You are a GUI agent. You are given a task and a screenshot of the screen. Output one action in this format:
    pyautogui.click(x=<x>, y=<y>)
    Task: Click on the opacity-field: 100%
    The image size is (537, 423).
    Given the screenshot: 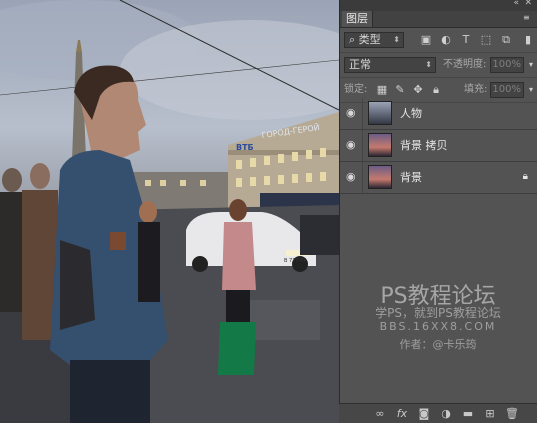 What is the action you would take?
    pyautogui.click(x=507, y=65)
    